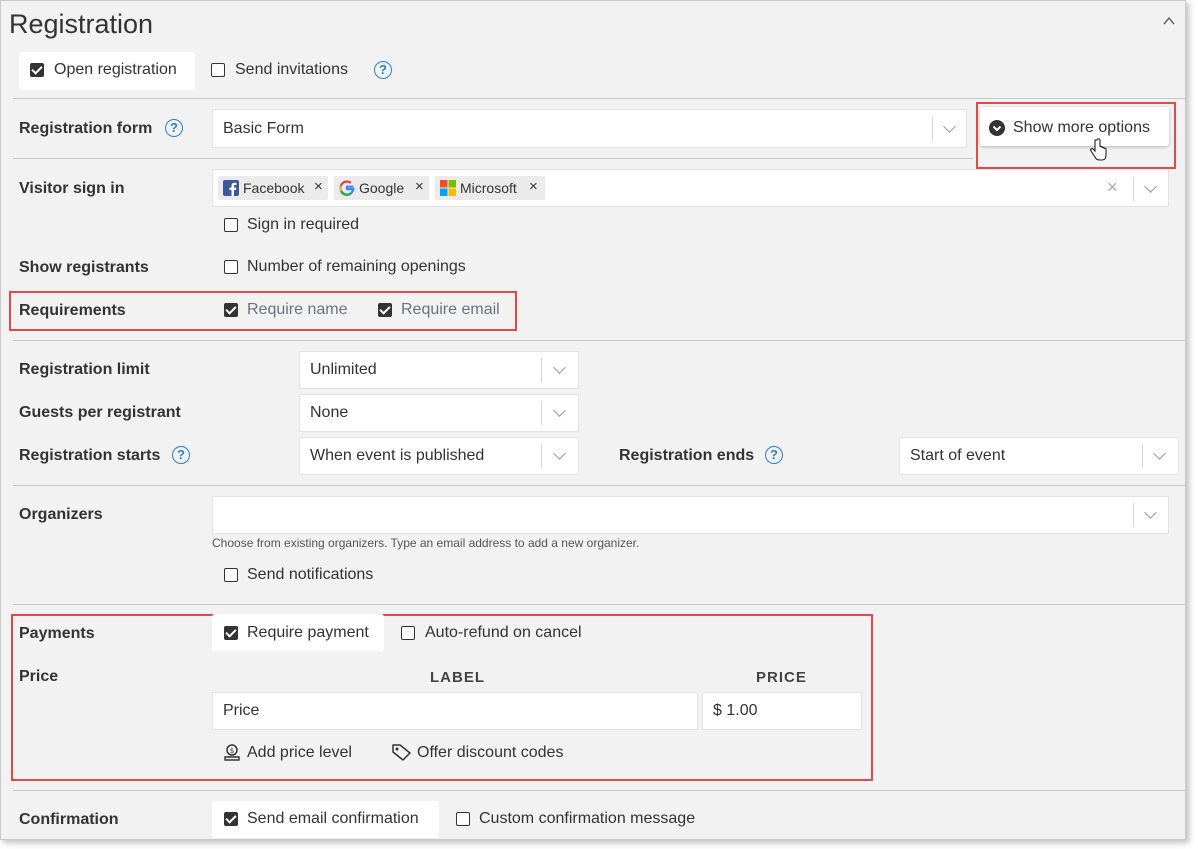 The width and height of the screenshot is (1198, 849). I want to click on price-label-input: Price, so click(455, 711).